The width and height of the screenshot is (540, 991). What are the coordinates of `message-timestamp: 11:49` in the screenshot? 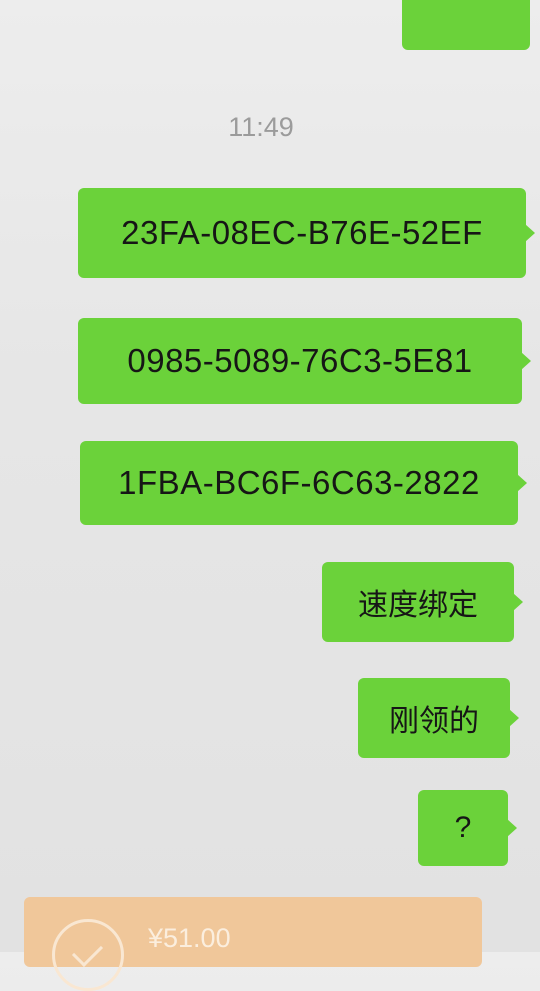 It's located at (261, 127).